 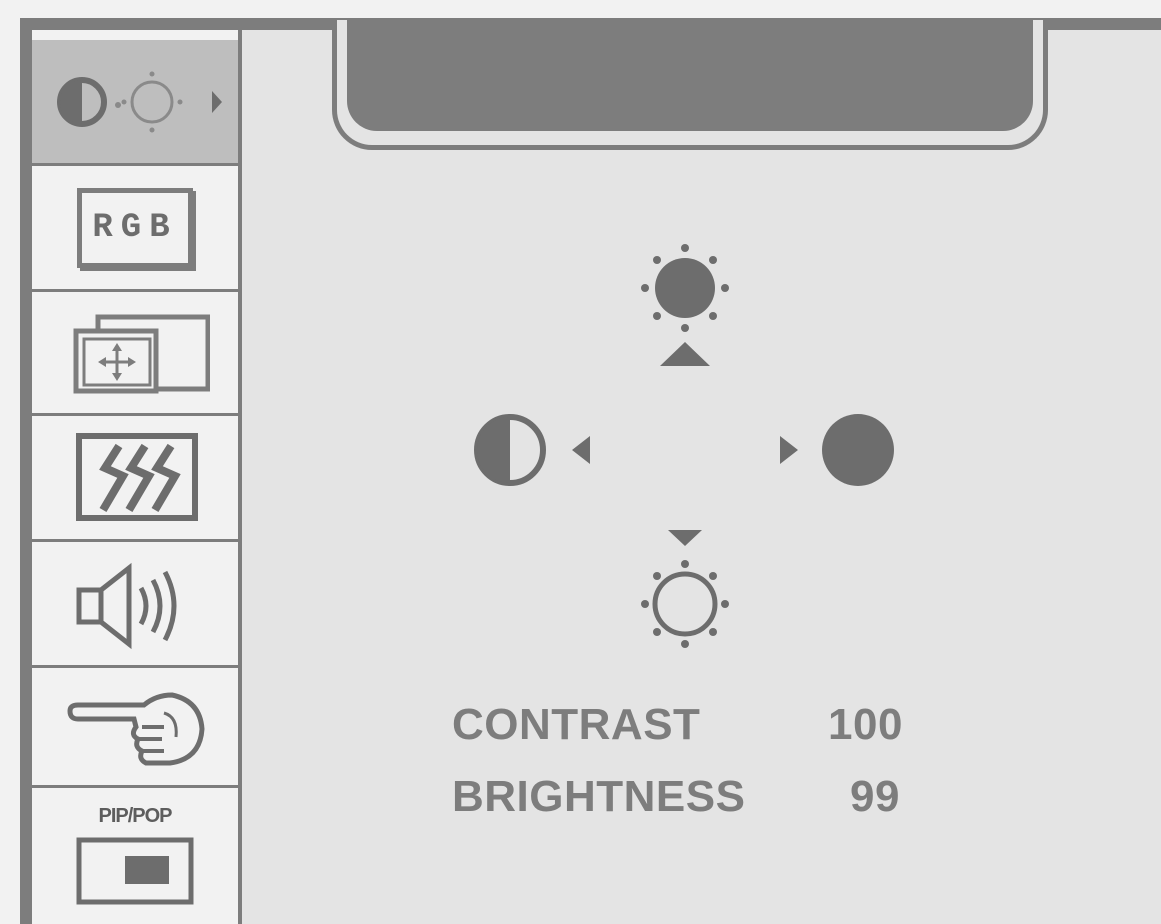 I want to click on brightness-label: BRIGHTNESS, so click(x=599, y=796).